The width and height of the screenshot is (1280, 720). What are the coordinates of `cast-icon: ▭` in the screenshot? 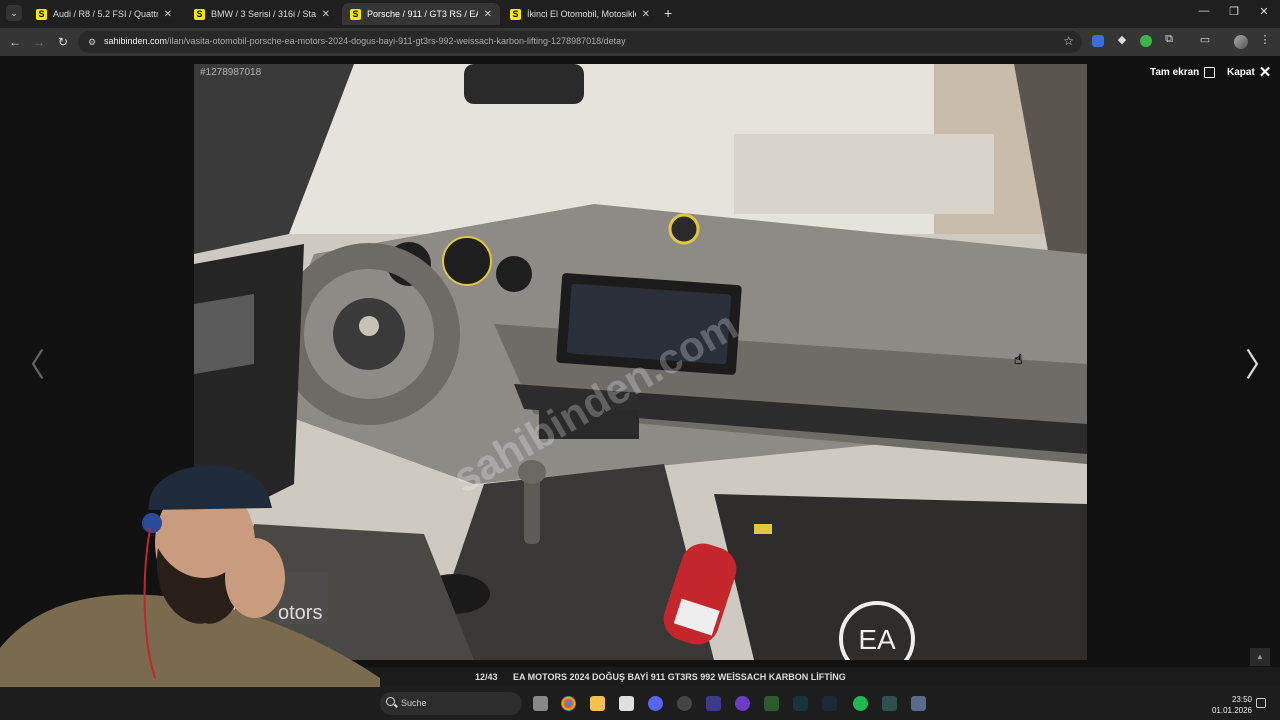 It's located at (1205, 39).